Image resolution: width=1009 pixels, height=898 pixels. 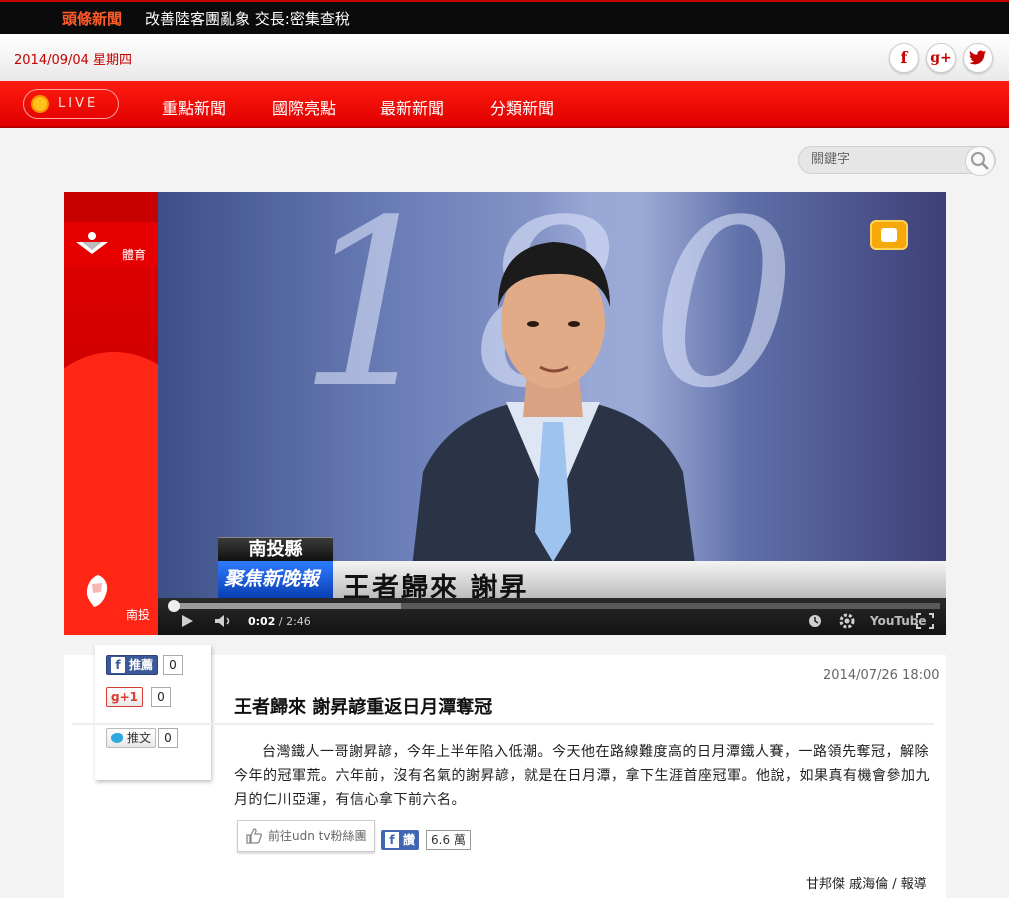 I want to click on video-location: 南投, so click(x=138, y=615).